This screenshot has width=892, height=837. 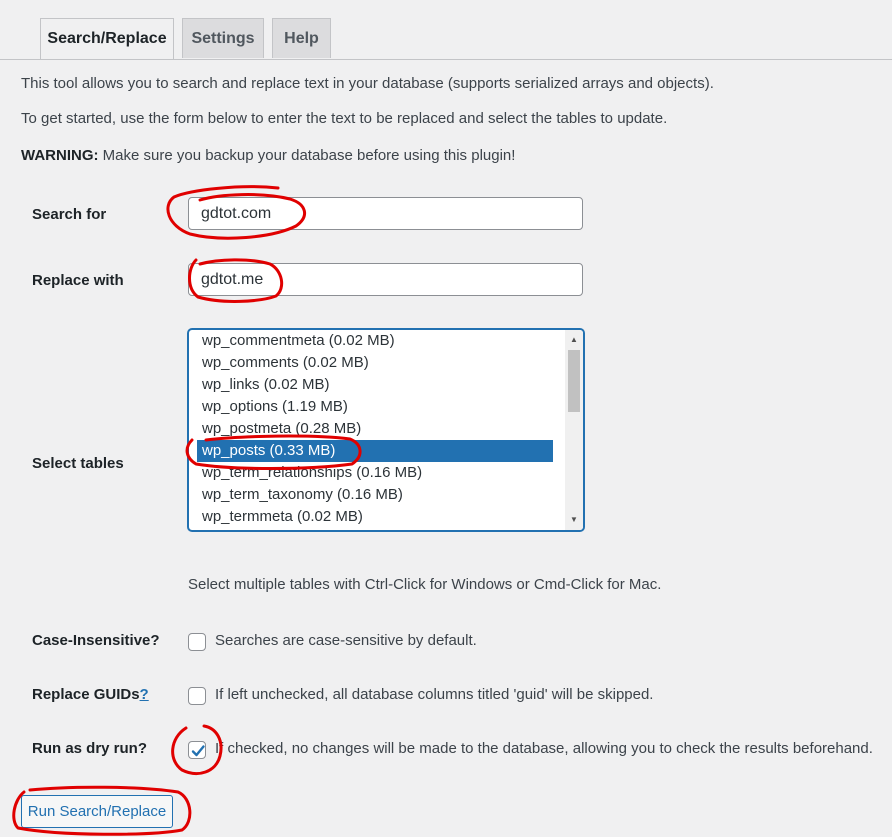 What do you see at coordinates (78, 463) in the screenshot?
I see `select-tables-label: Select tables` at bounding box center [78, 463].